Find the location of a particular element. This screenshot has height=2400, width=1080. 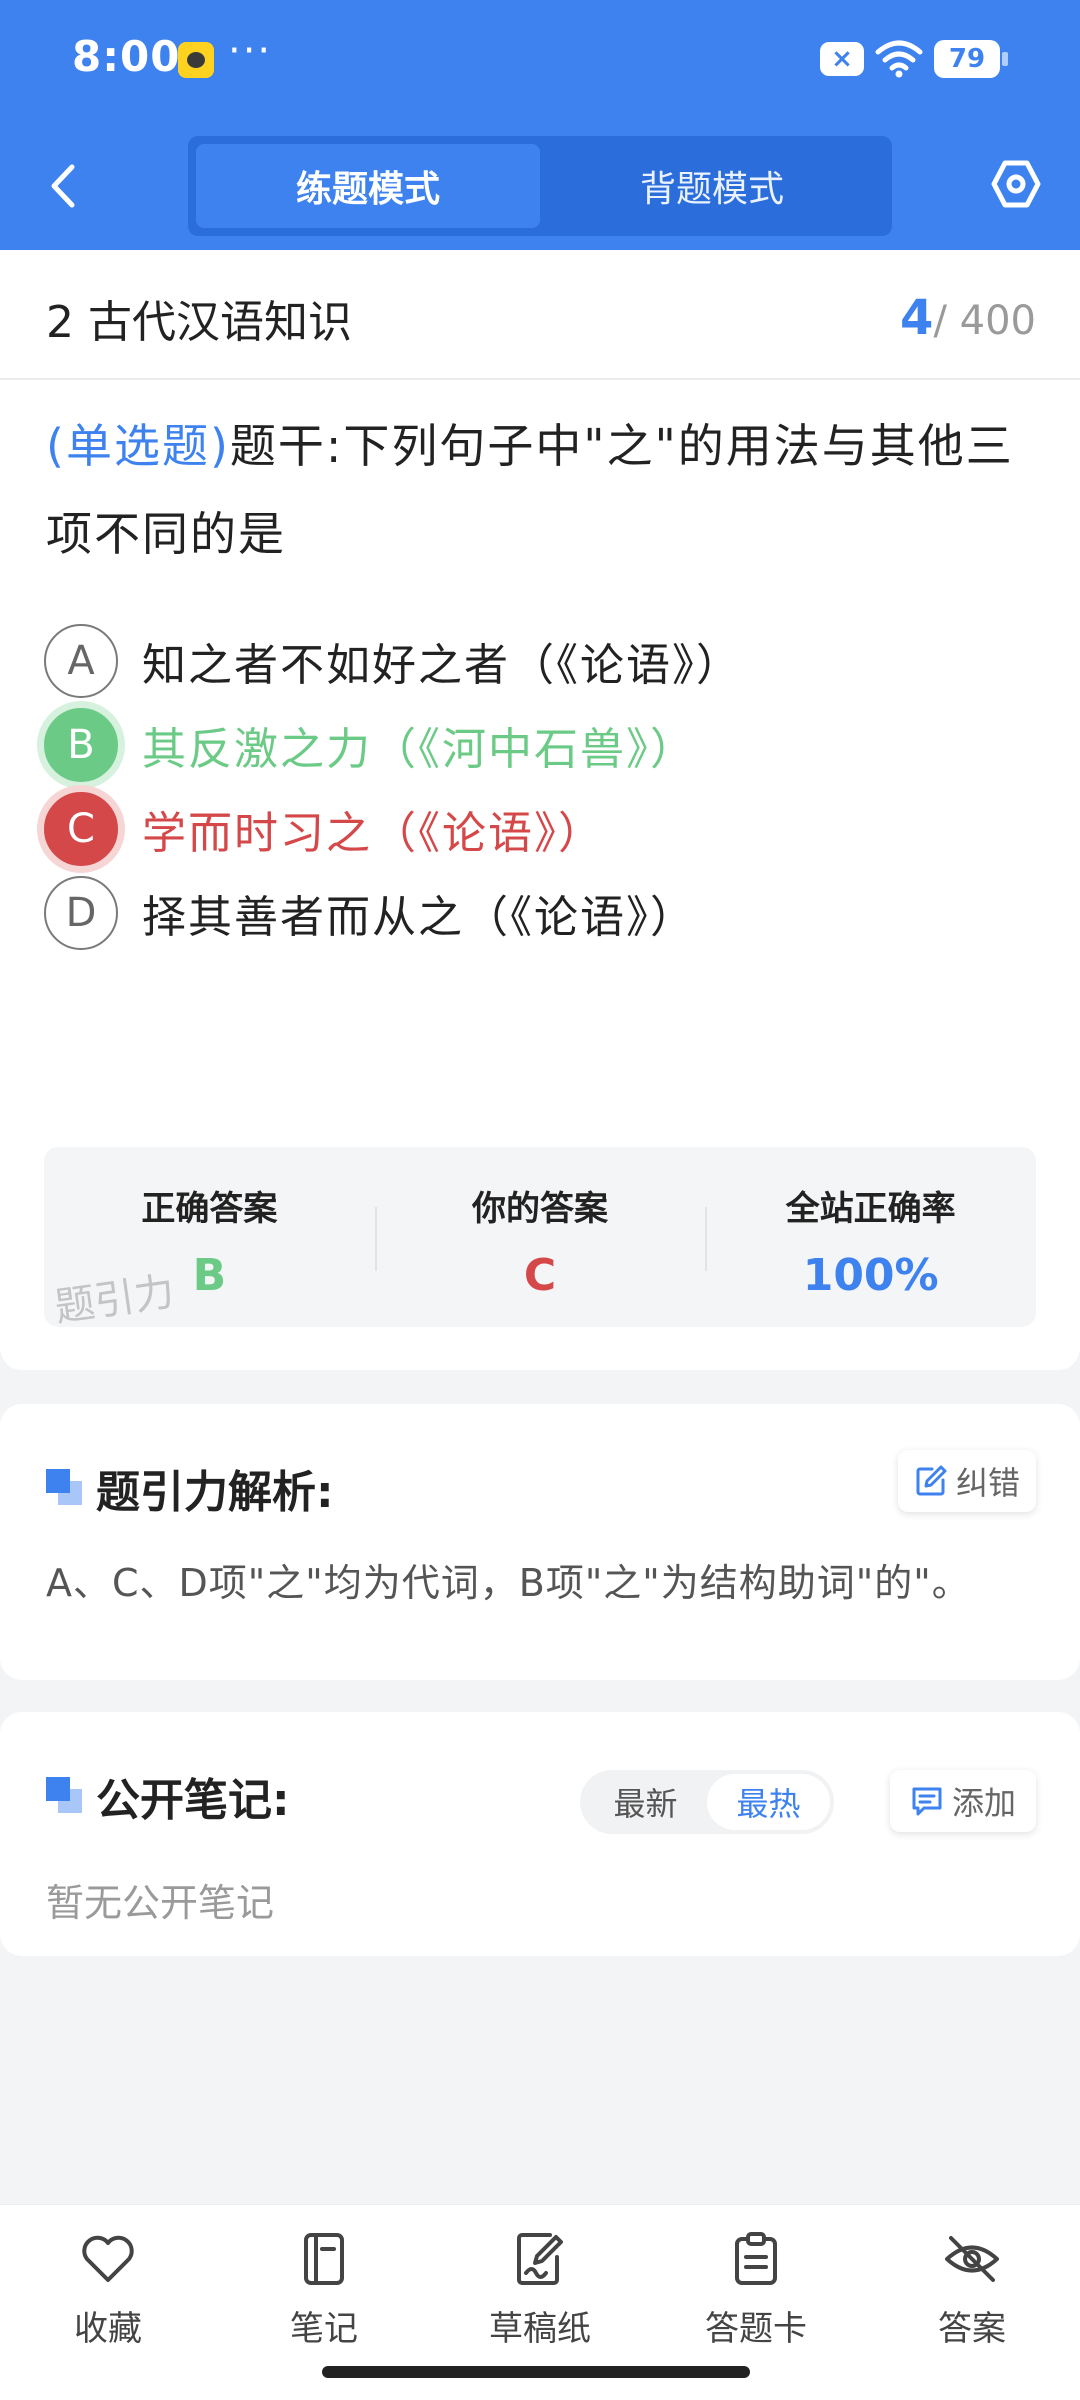

report-error-label: 纠错 is located at coordinates (987, 1483).